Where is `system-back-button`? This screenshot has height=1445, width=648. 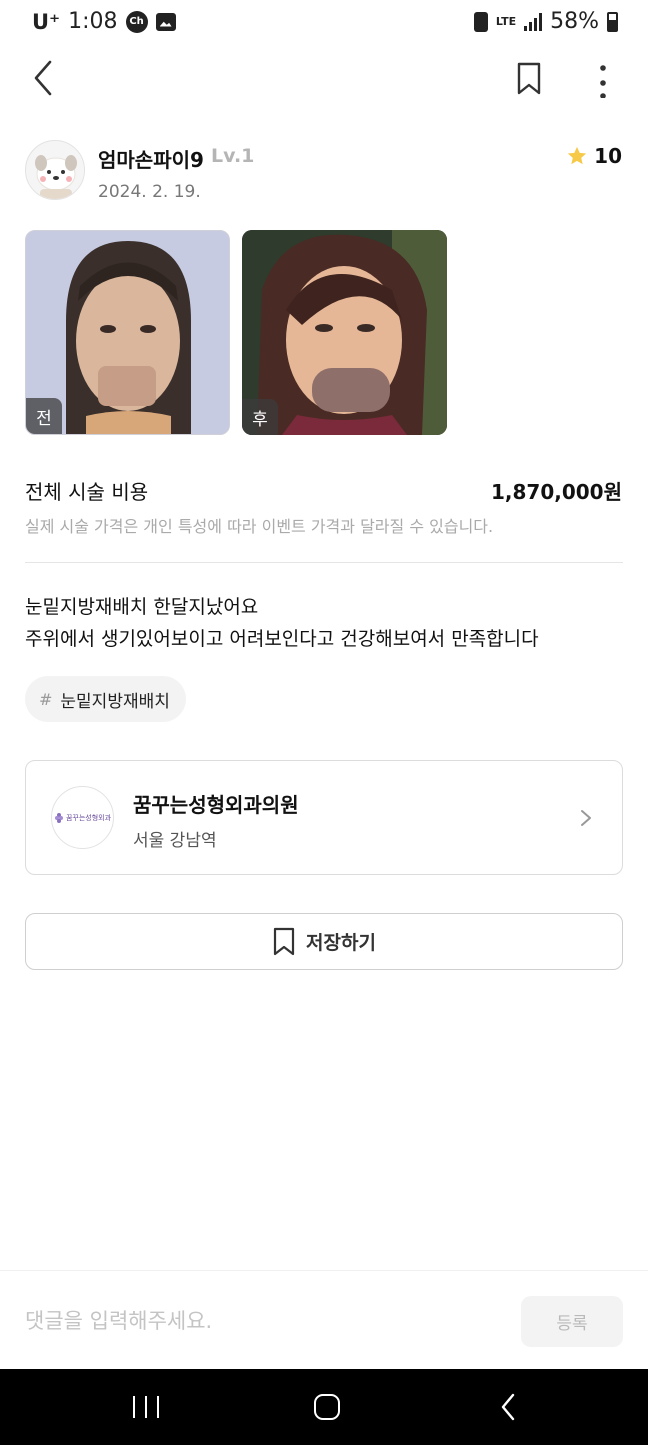
system-back-button is located at coordinates (508, 1407).